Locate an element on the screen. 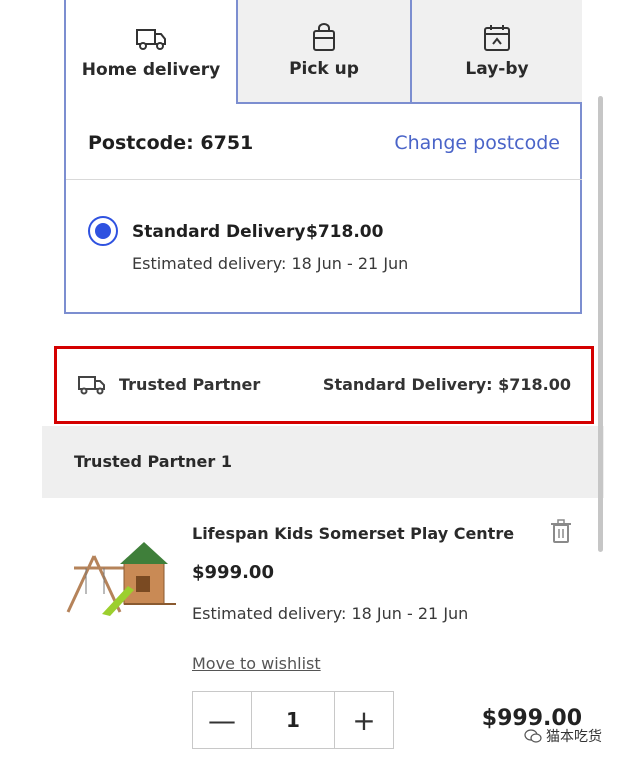 The width and height of the screenshot is (622, 763). radio-selected is located at coordinates (103, 231).